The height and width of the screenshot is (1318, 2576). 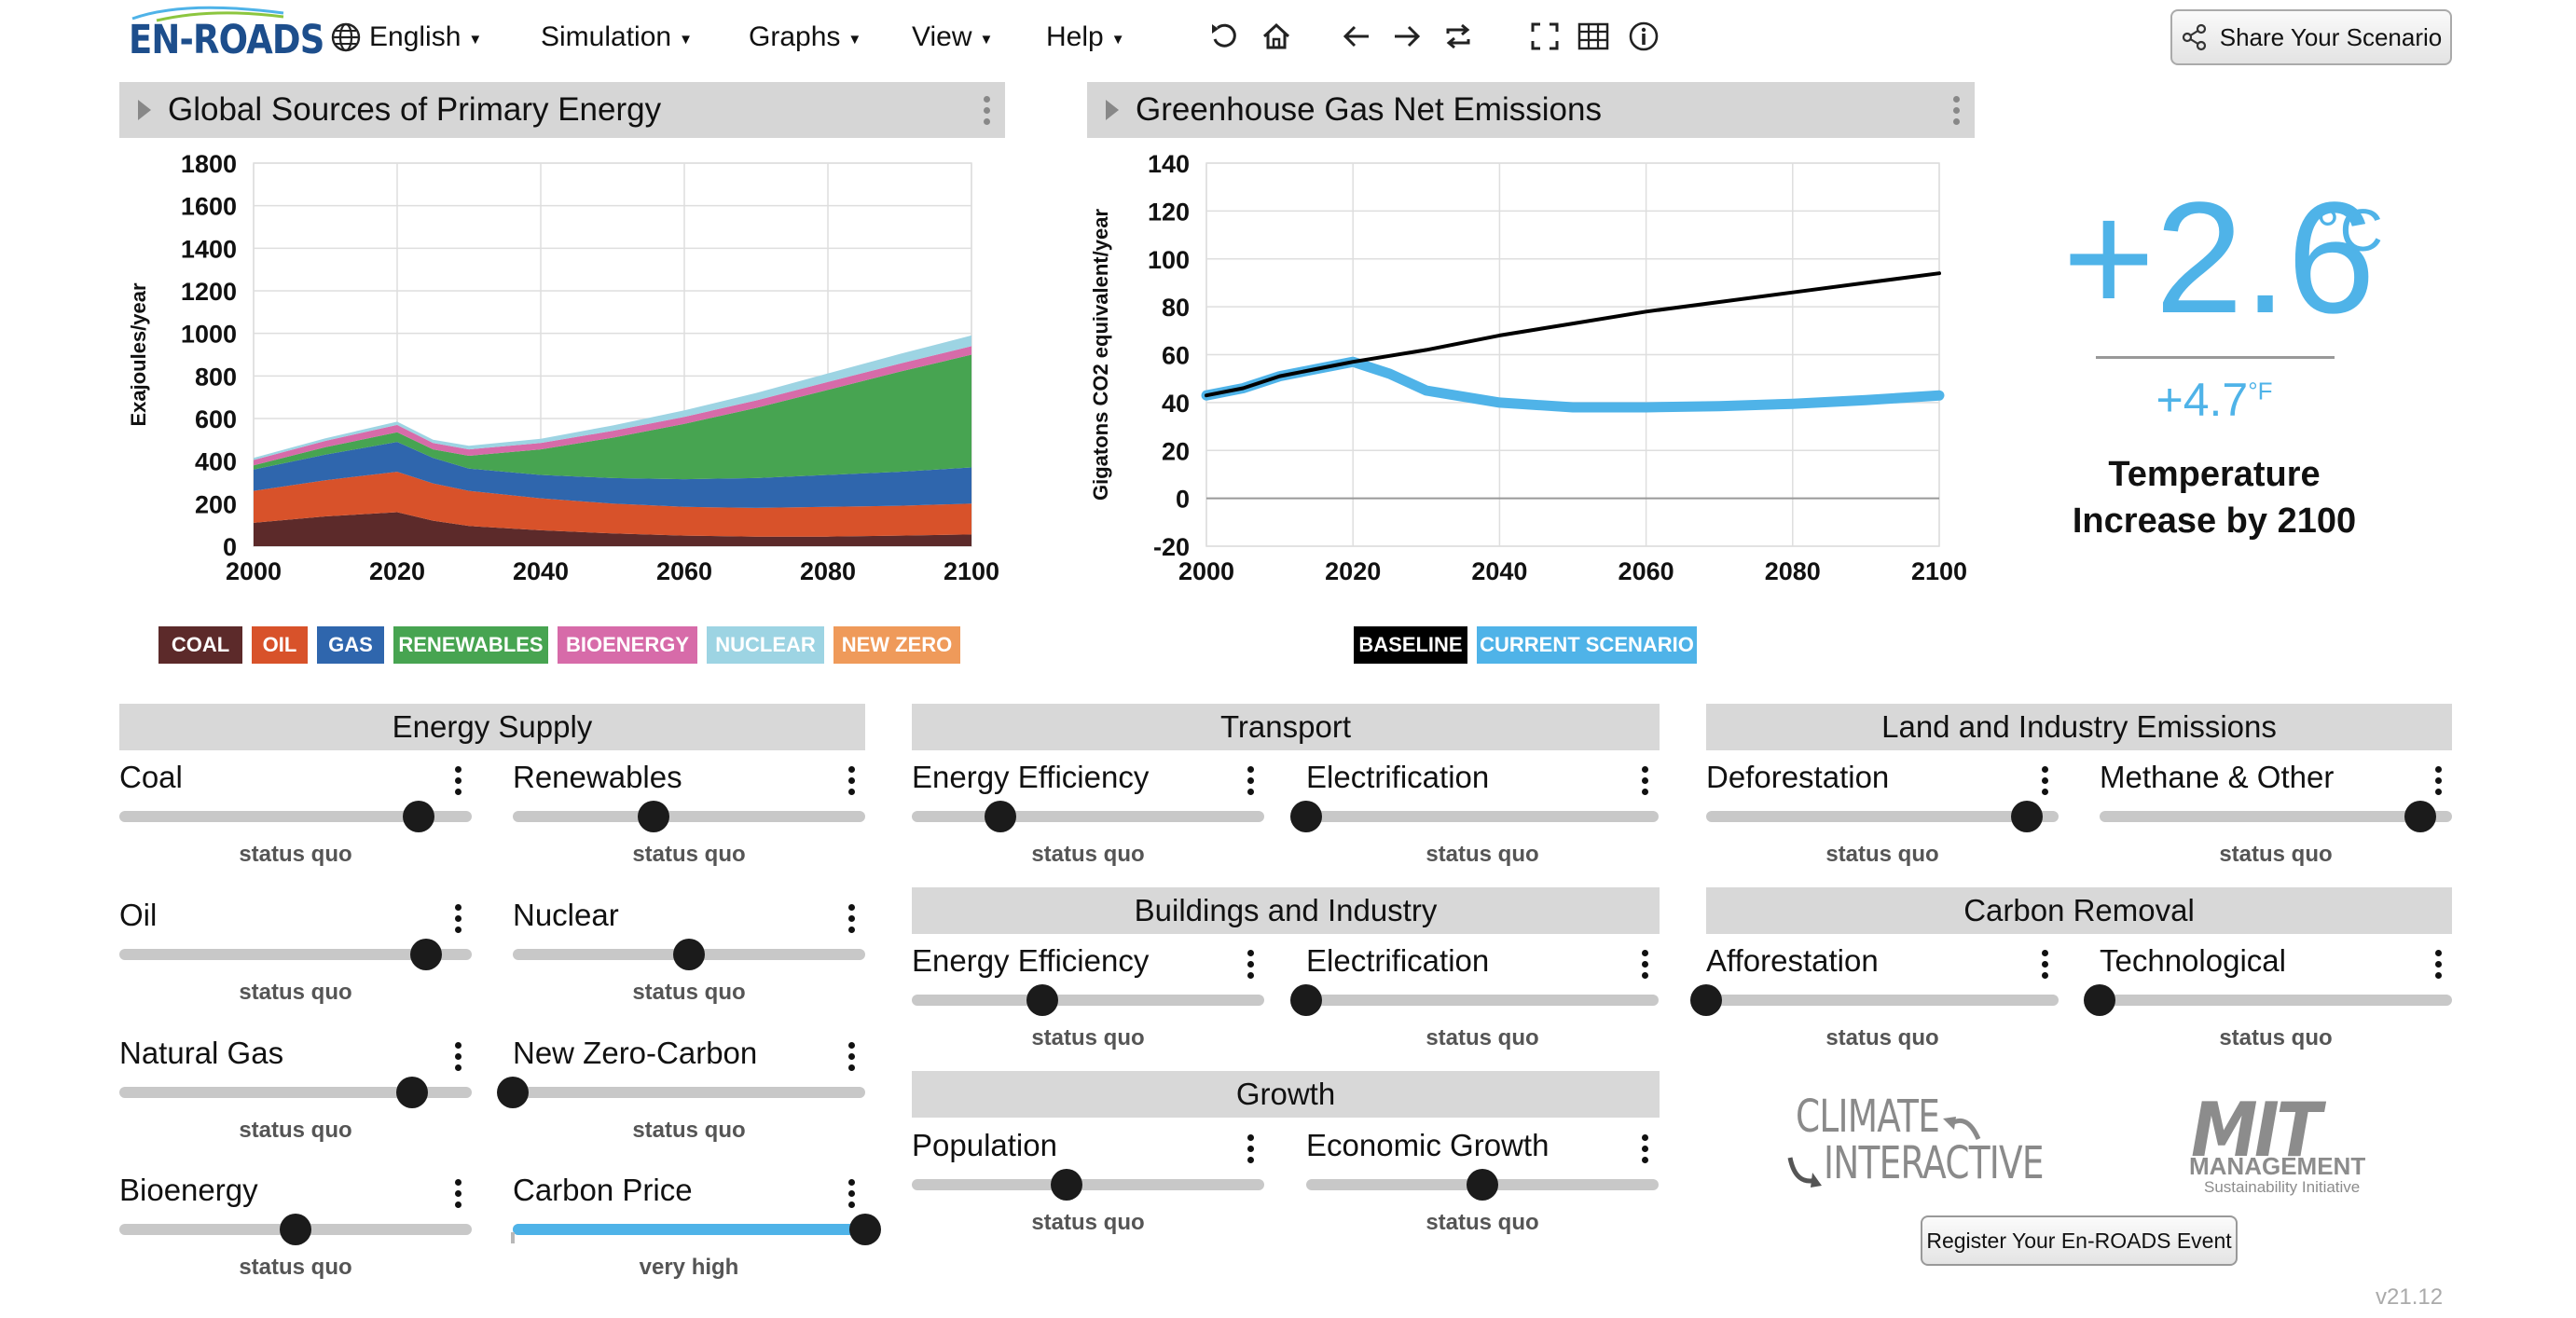 What do you see at coordinates (2079, 1240) in the screenshot?
I see `register-event-button: Register Your En-ROADS Event` at bounding box center [2079, 1240].